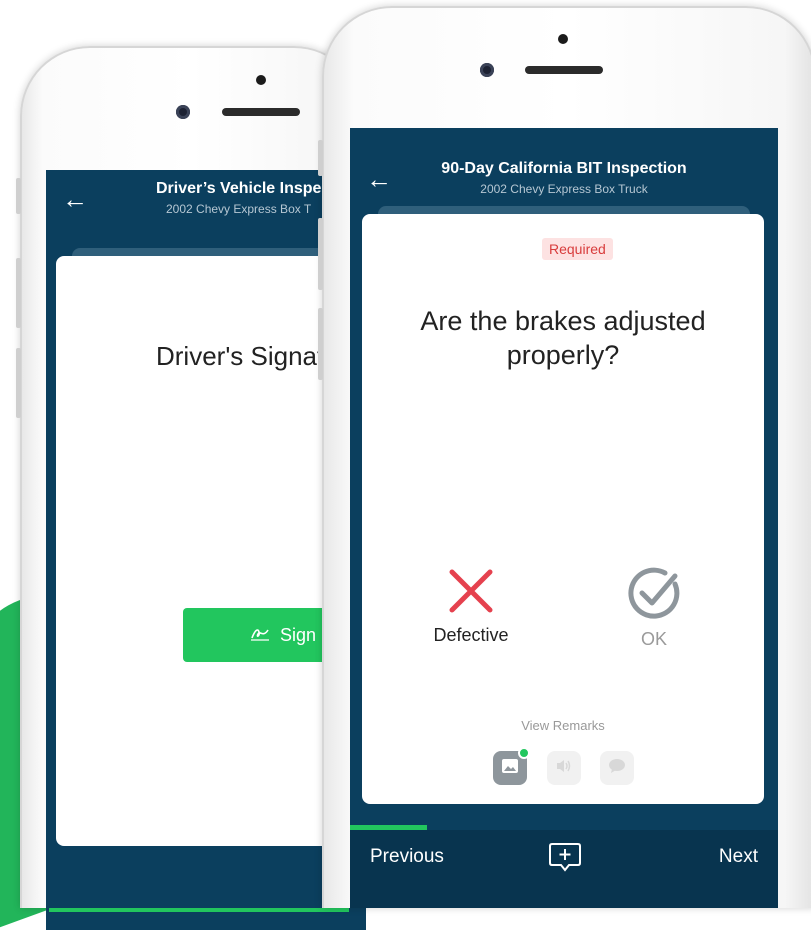  I want to click on nav-subtitle: 2002 Chevy Express Box Truck, so click(564, 189).